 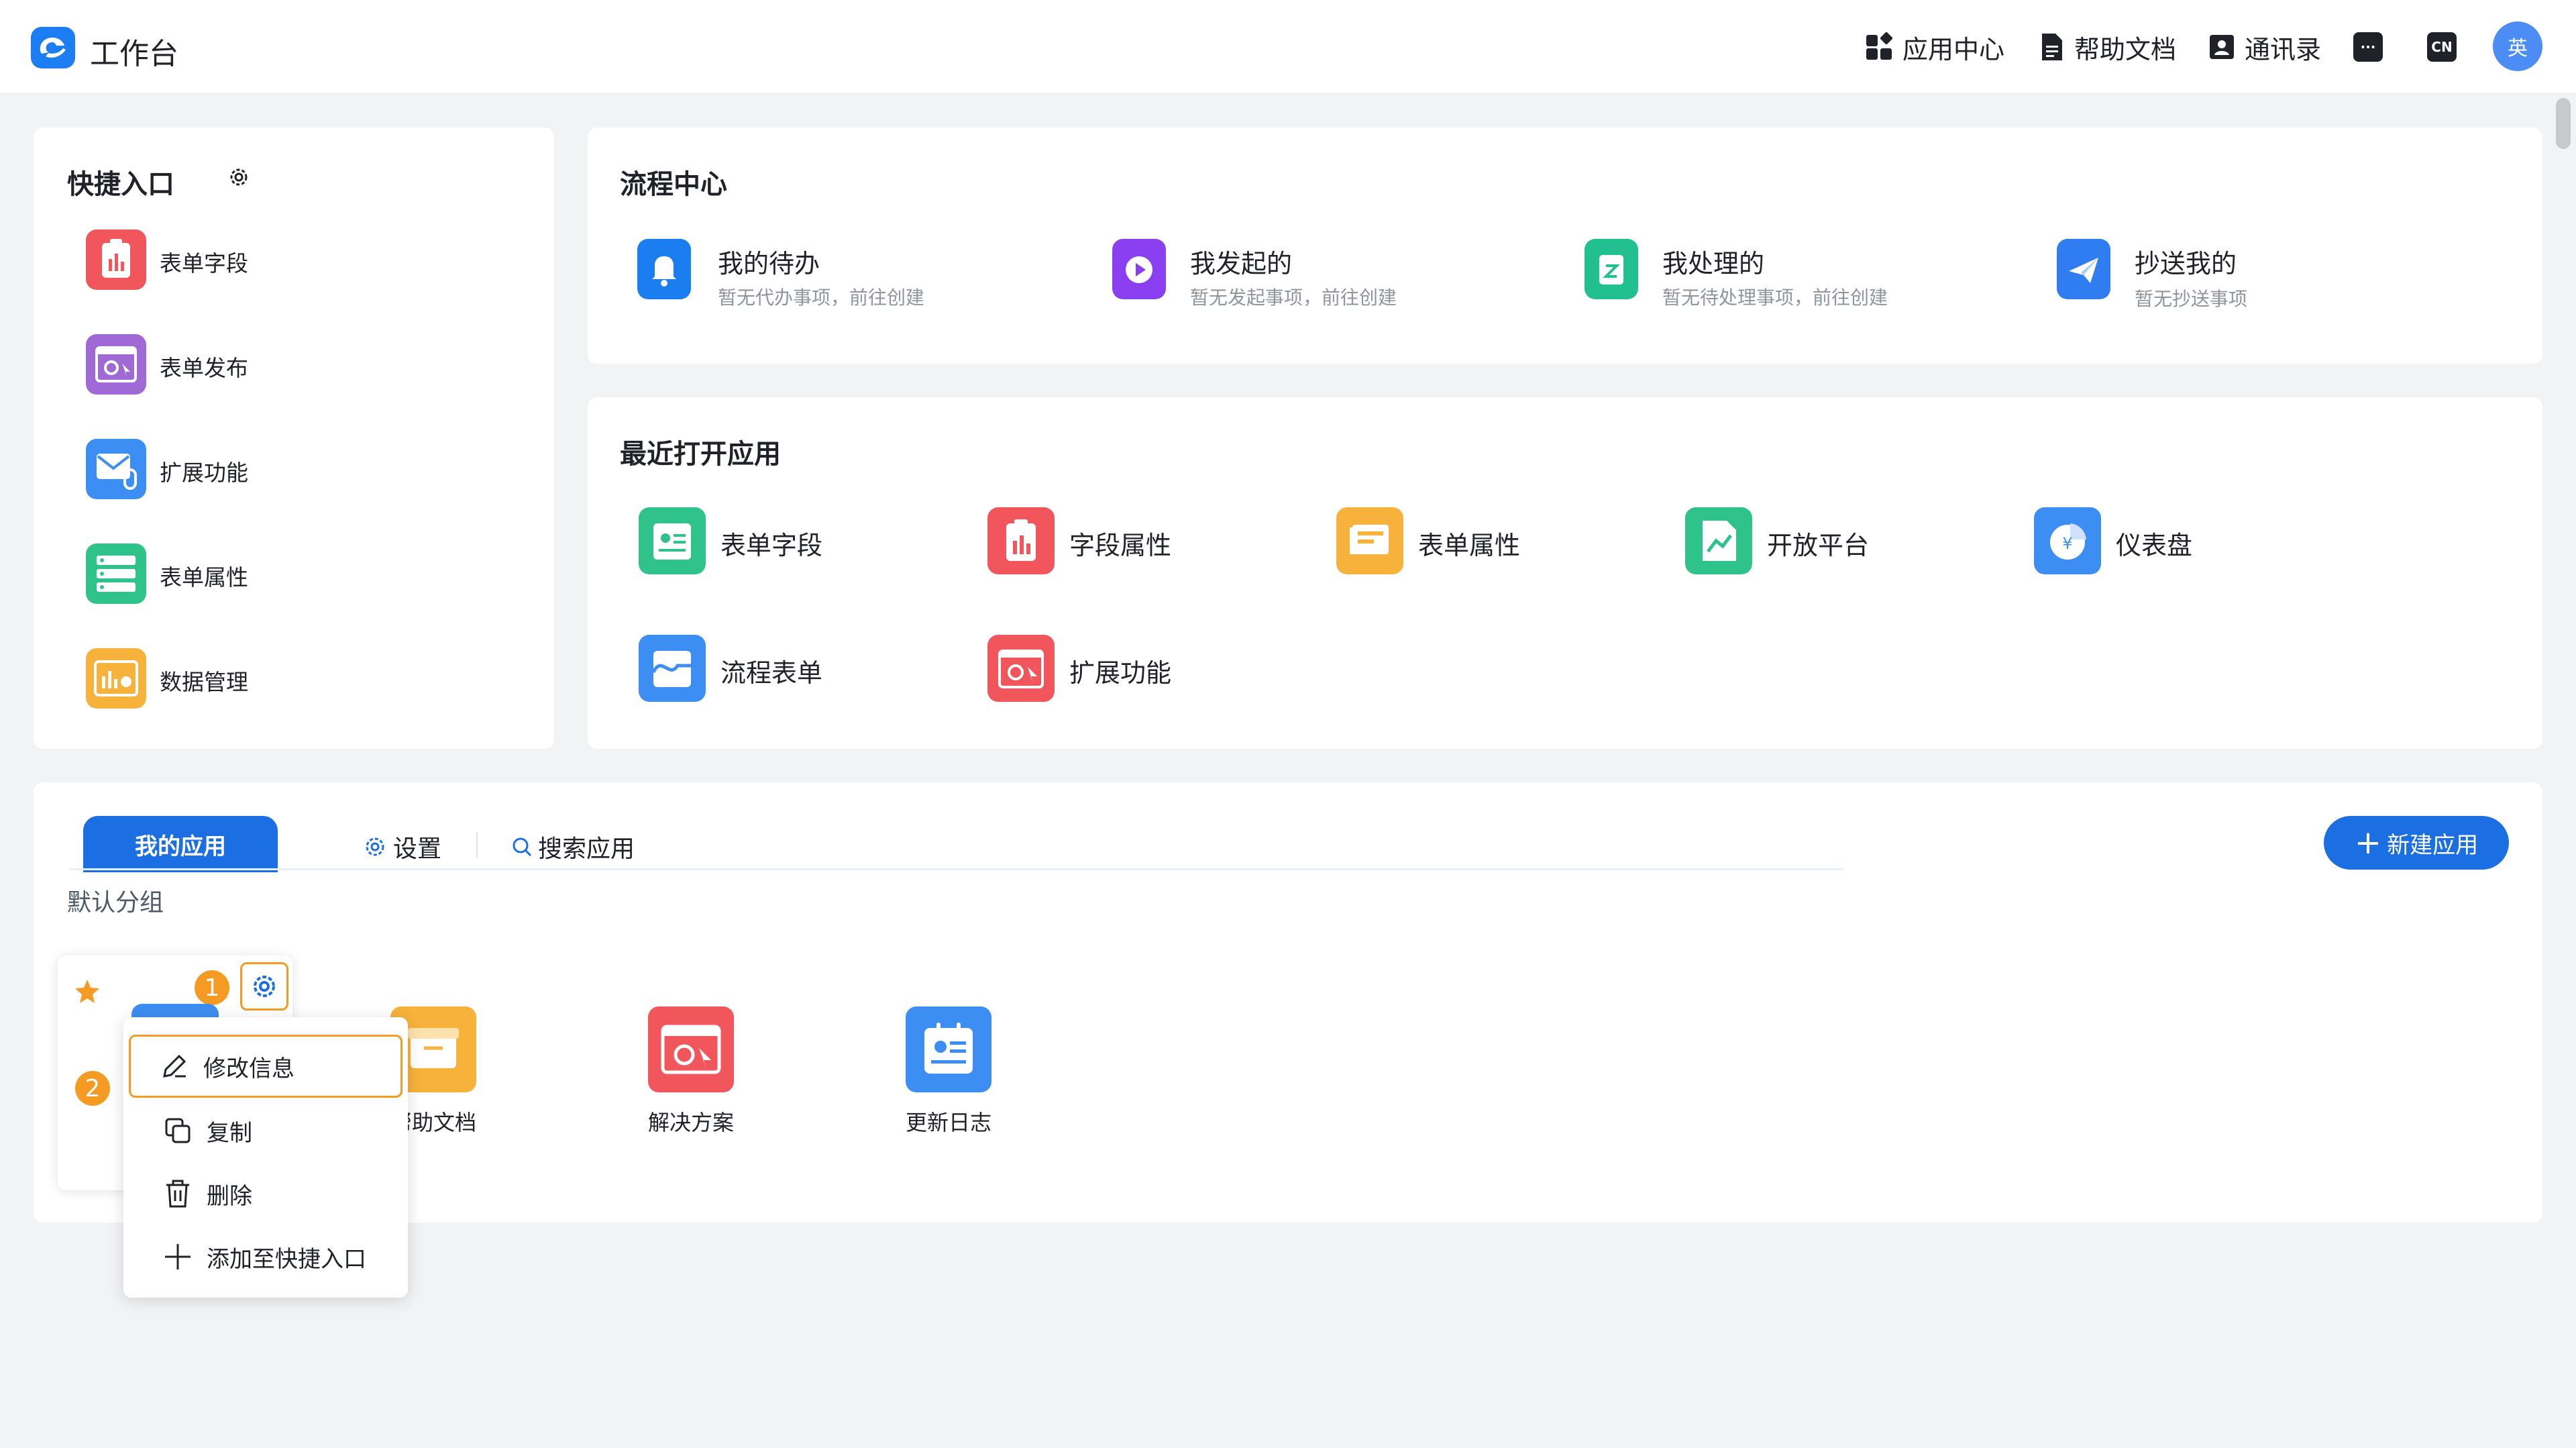 I want to click on flow-item-label: 我的待办, so click(x=769, y=263).